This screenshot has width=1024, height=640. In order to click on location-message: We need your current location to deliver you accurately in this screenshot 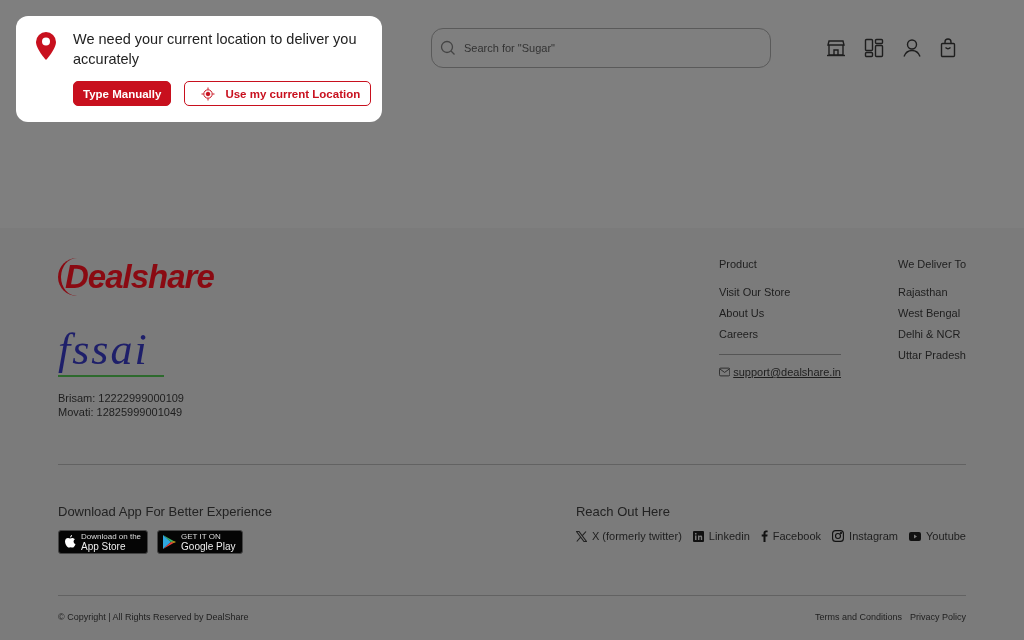, I will do `click(215, 49)`.